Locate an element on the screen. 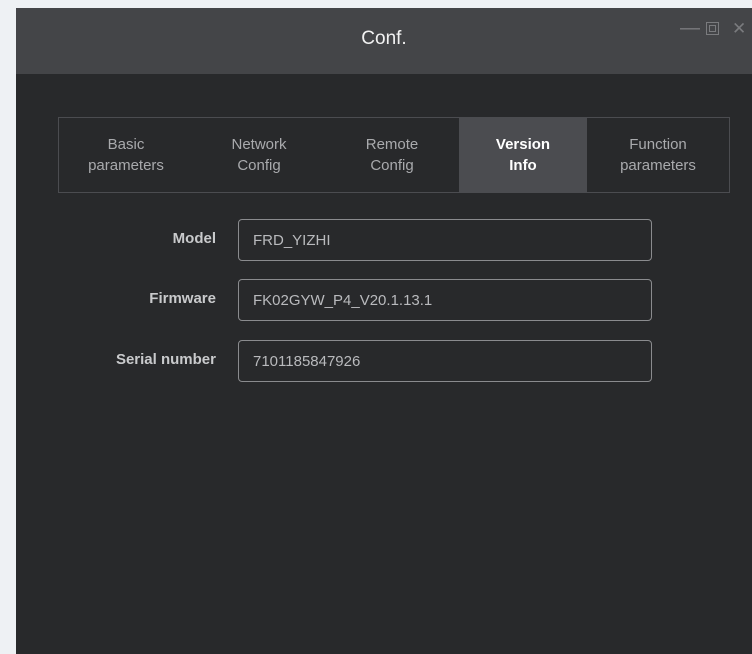 This screenshot has height=654, width=752. model-row: Model is located at coordinates (368, 240).